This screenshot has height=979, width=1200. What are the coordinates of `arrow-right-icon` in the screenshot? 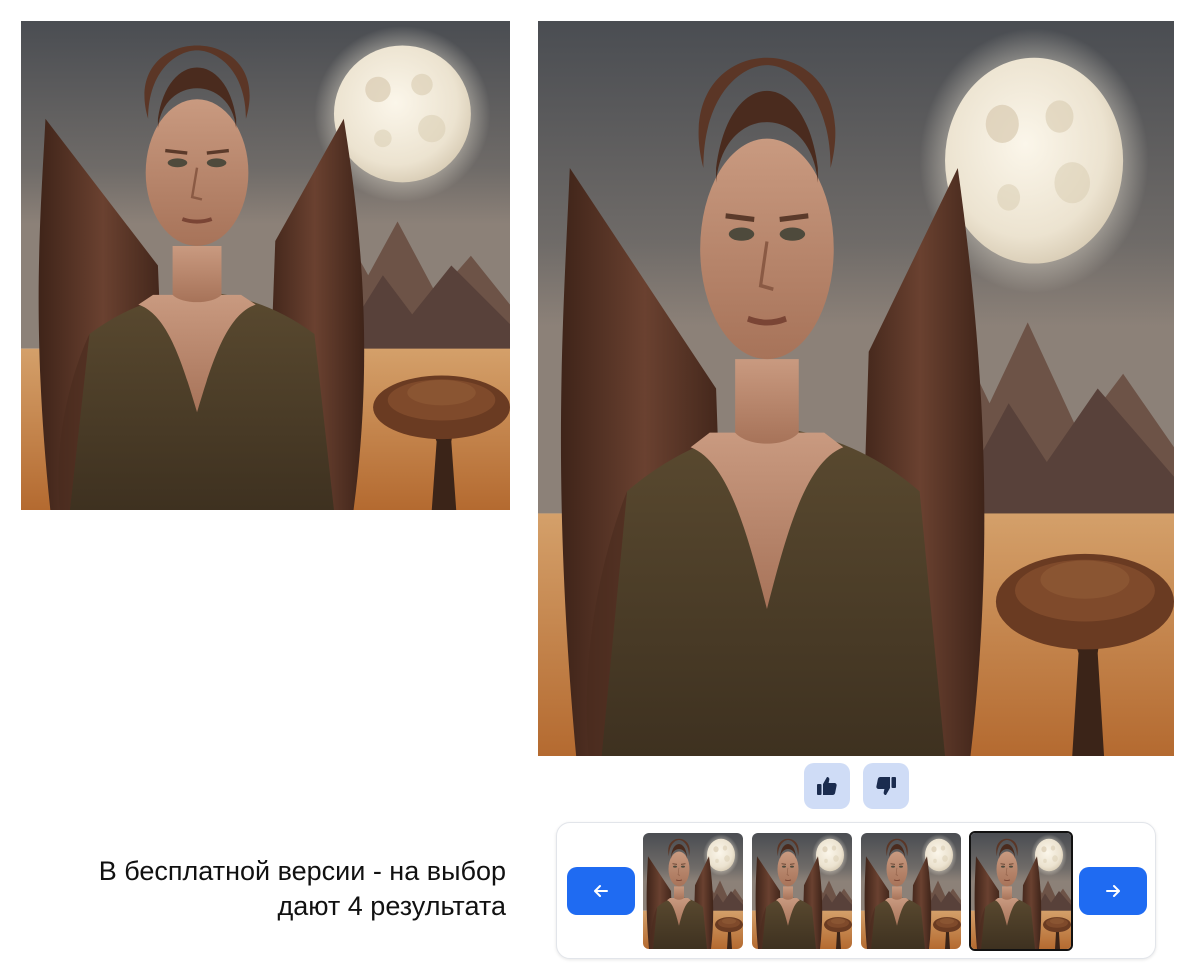 It's located at (1113, 891).